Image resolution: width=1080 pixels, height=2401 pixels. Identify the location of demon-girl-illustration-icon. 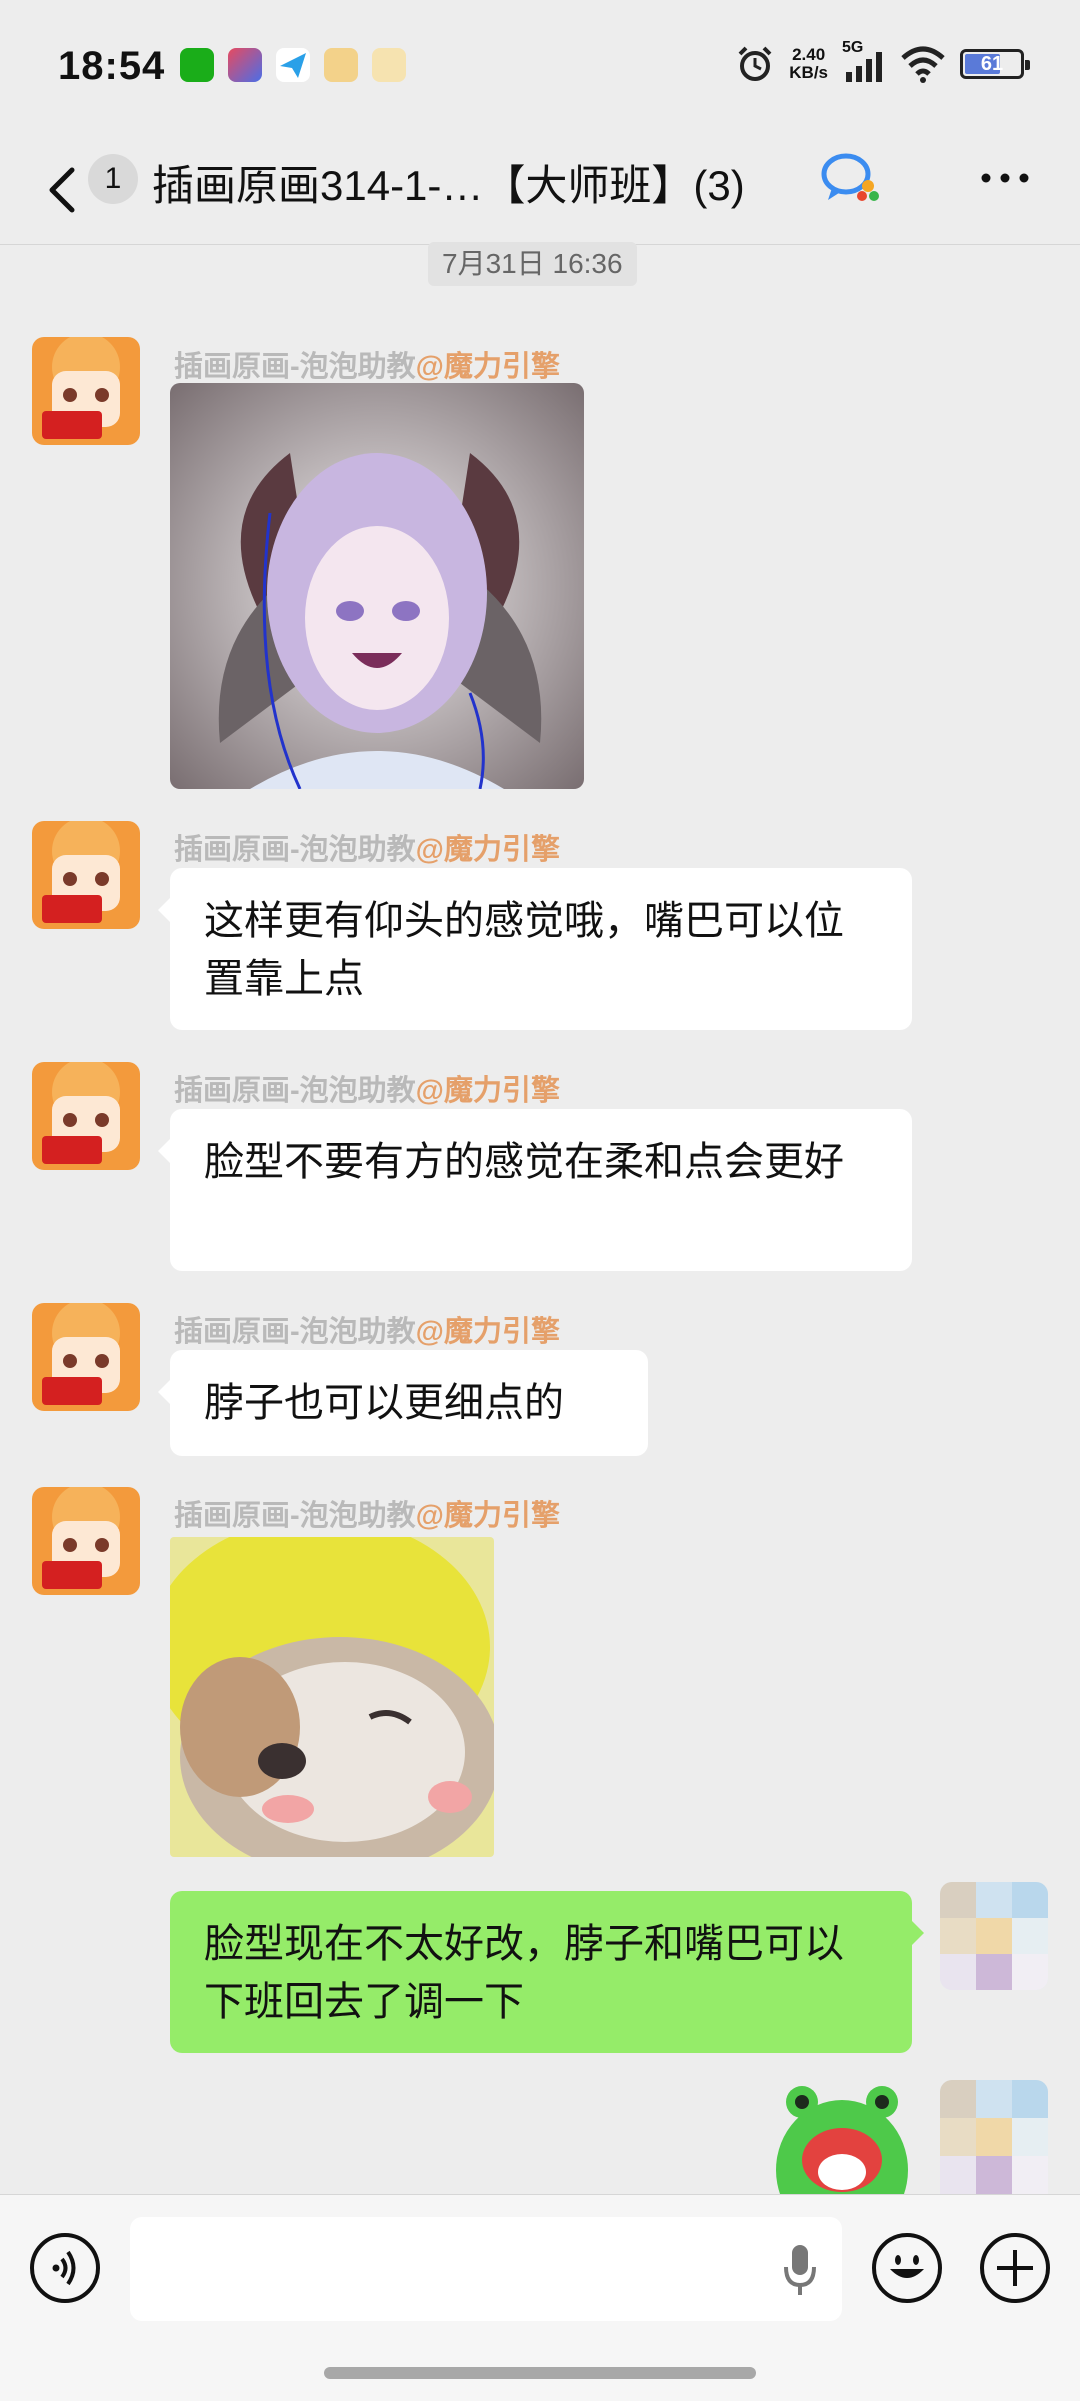
(377, 586).